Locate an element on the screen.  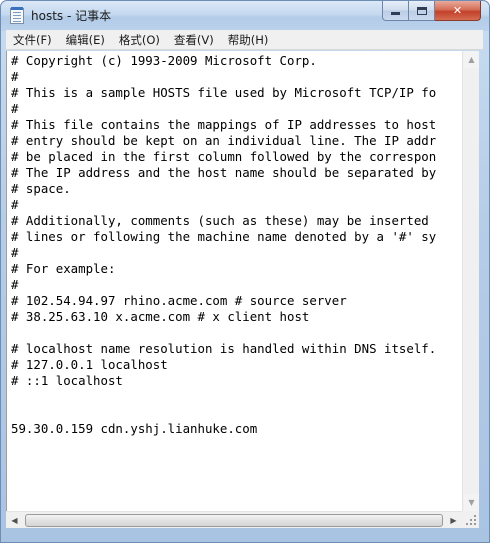
maximize-icon is located at coordinates (421, 10).